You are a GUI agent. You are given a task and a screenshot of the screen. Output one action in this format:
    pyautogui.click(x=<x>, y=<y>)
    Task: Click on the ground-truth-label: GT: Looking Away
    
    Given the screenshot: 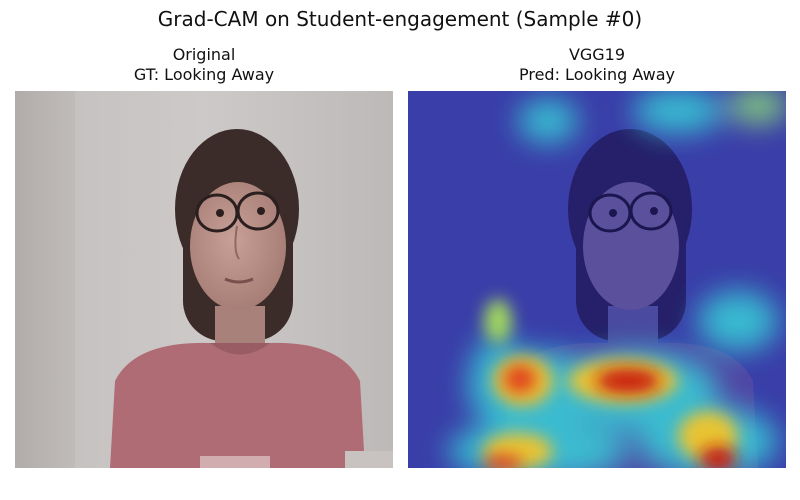 What is the action you would take?
    pyautogui.click(x=204, y=74)
    